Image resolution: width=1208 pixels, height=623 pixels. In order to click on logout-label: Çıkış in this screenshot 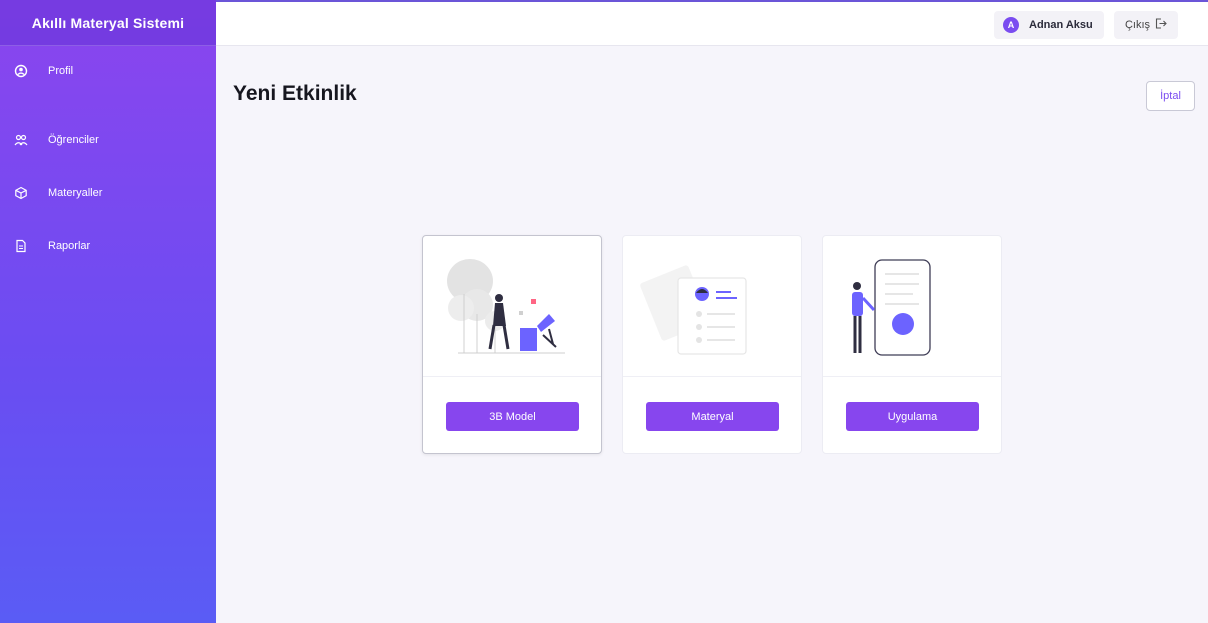, I will do `click(1137, 25)`.